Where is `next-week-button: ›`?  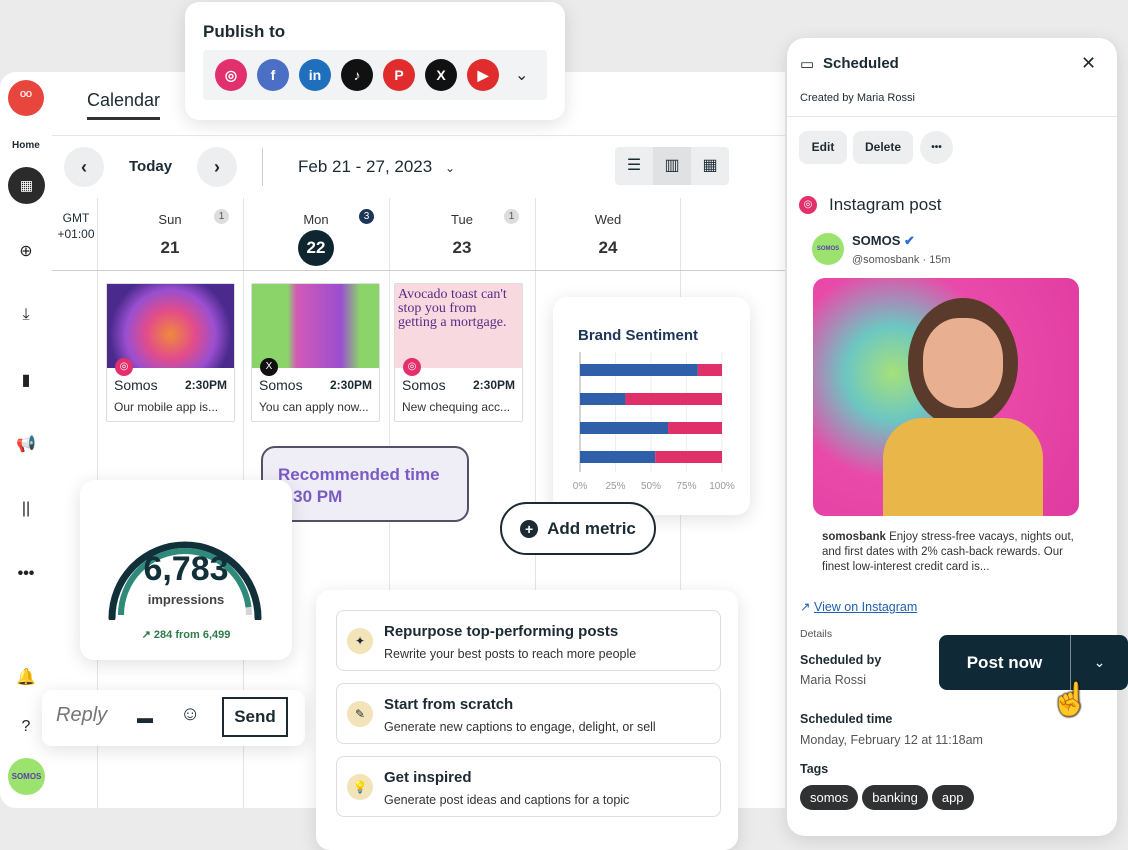 next-week-button: › is located at coordinates (217, 167).